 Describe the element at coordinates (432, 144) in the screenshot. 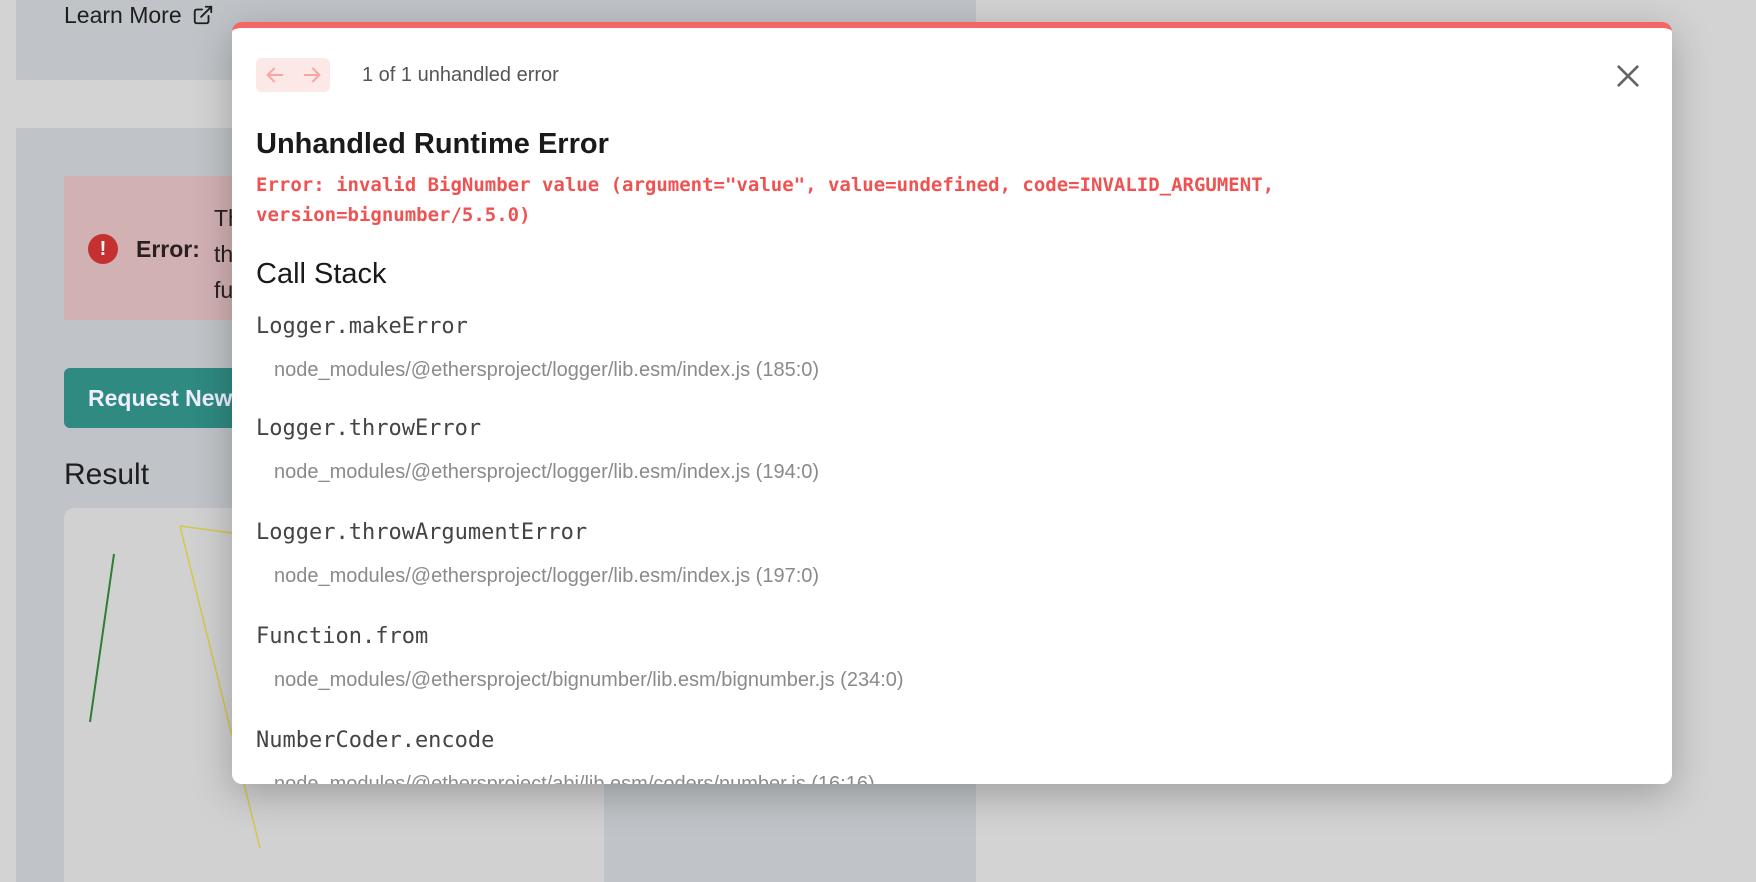

I see `error-heading: Unhandled Runtime Error` at that location.